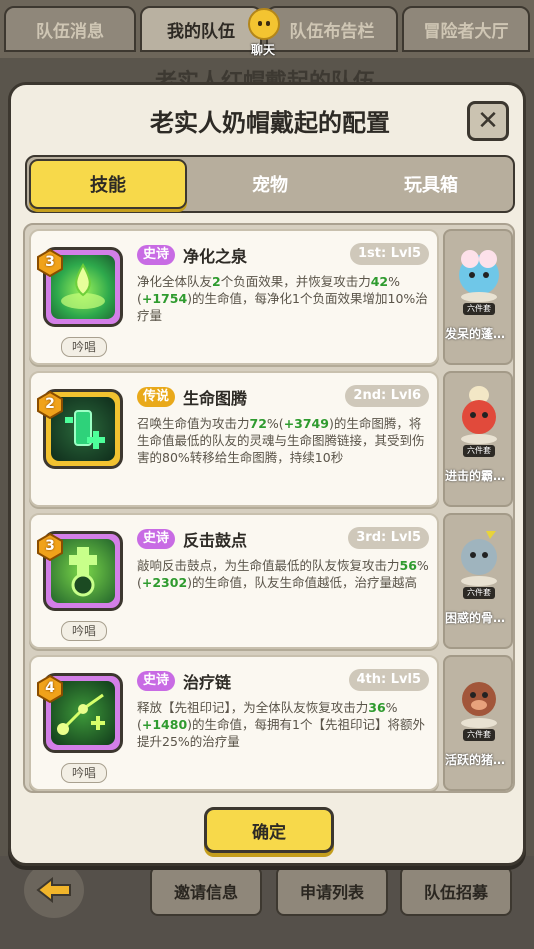  Describe the element at coordinates (387, 396) in the screenshot. I see `skill-level: 2nd: Lvl6` at that location.